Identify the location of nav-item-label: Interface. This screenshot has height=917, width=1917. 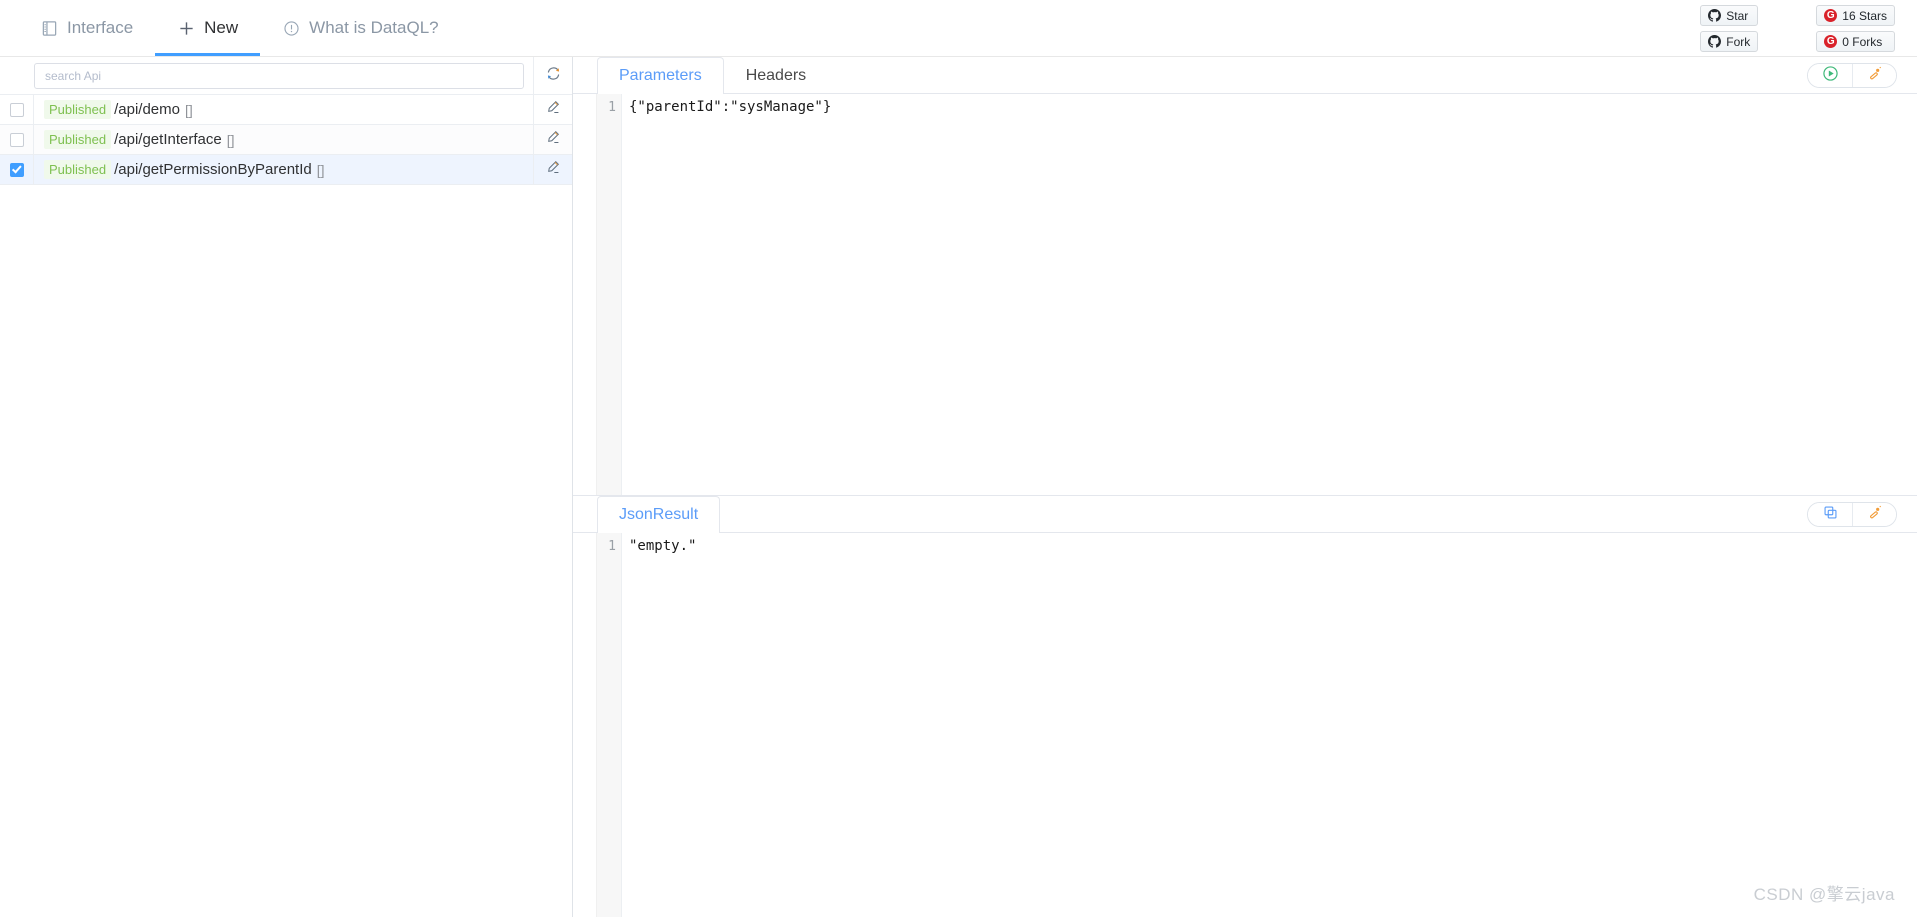
(100, 27).